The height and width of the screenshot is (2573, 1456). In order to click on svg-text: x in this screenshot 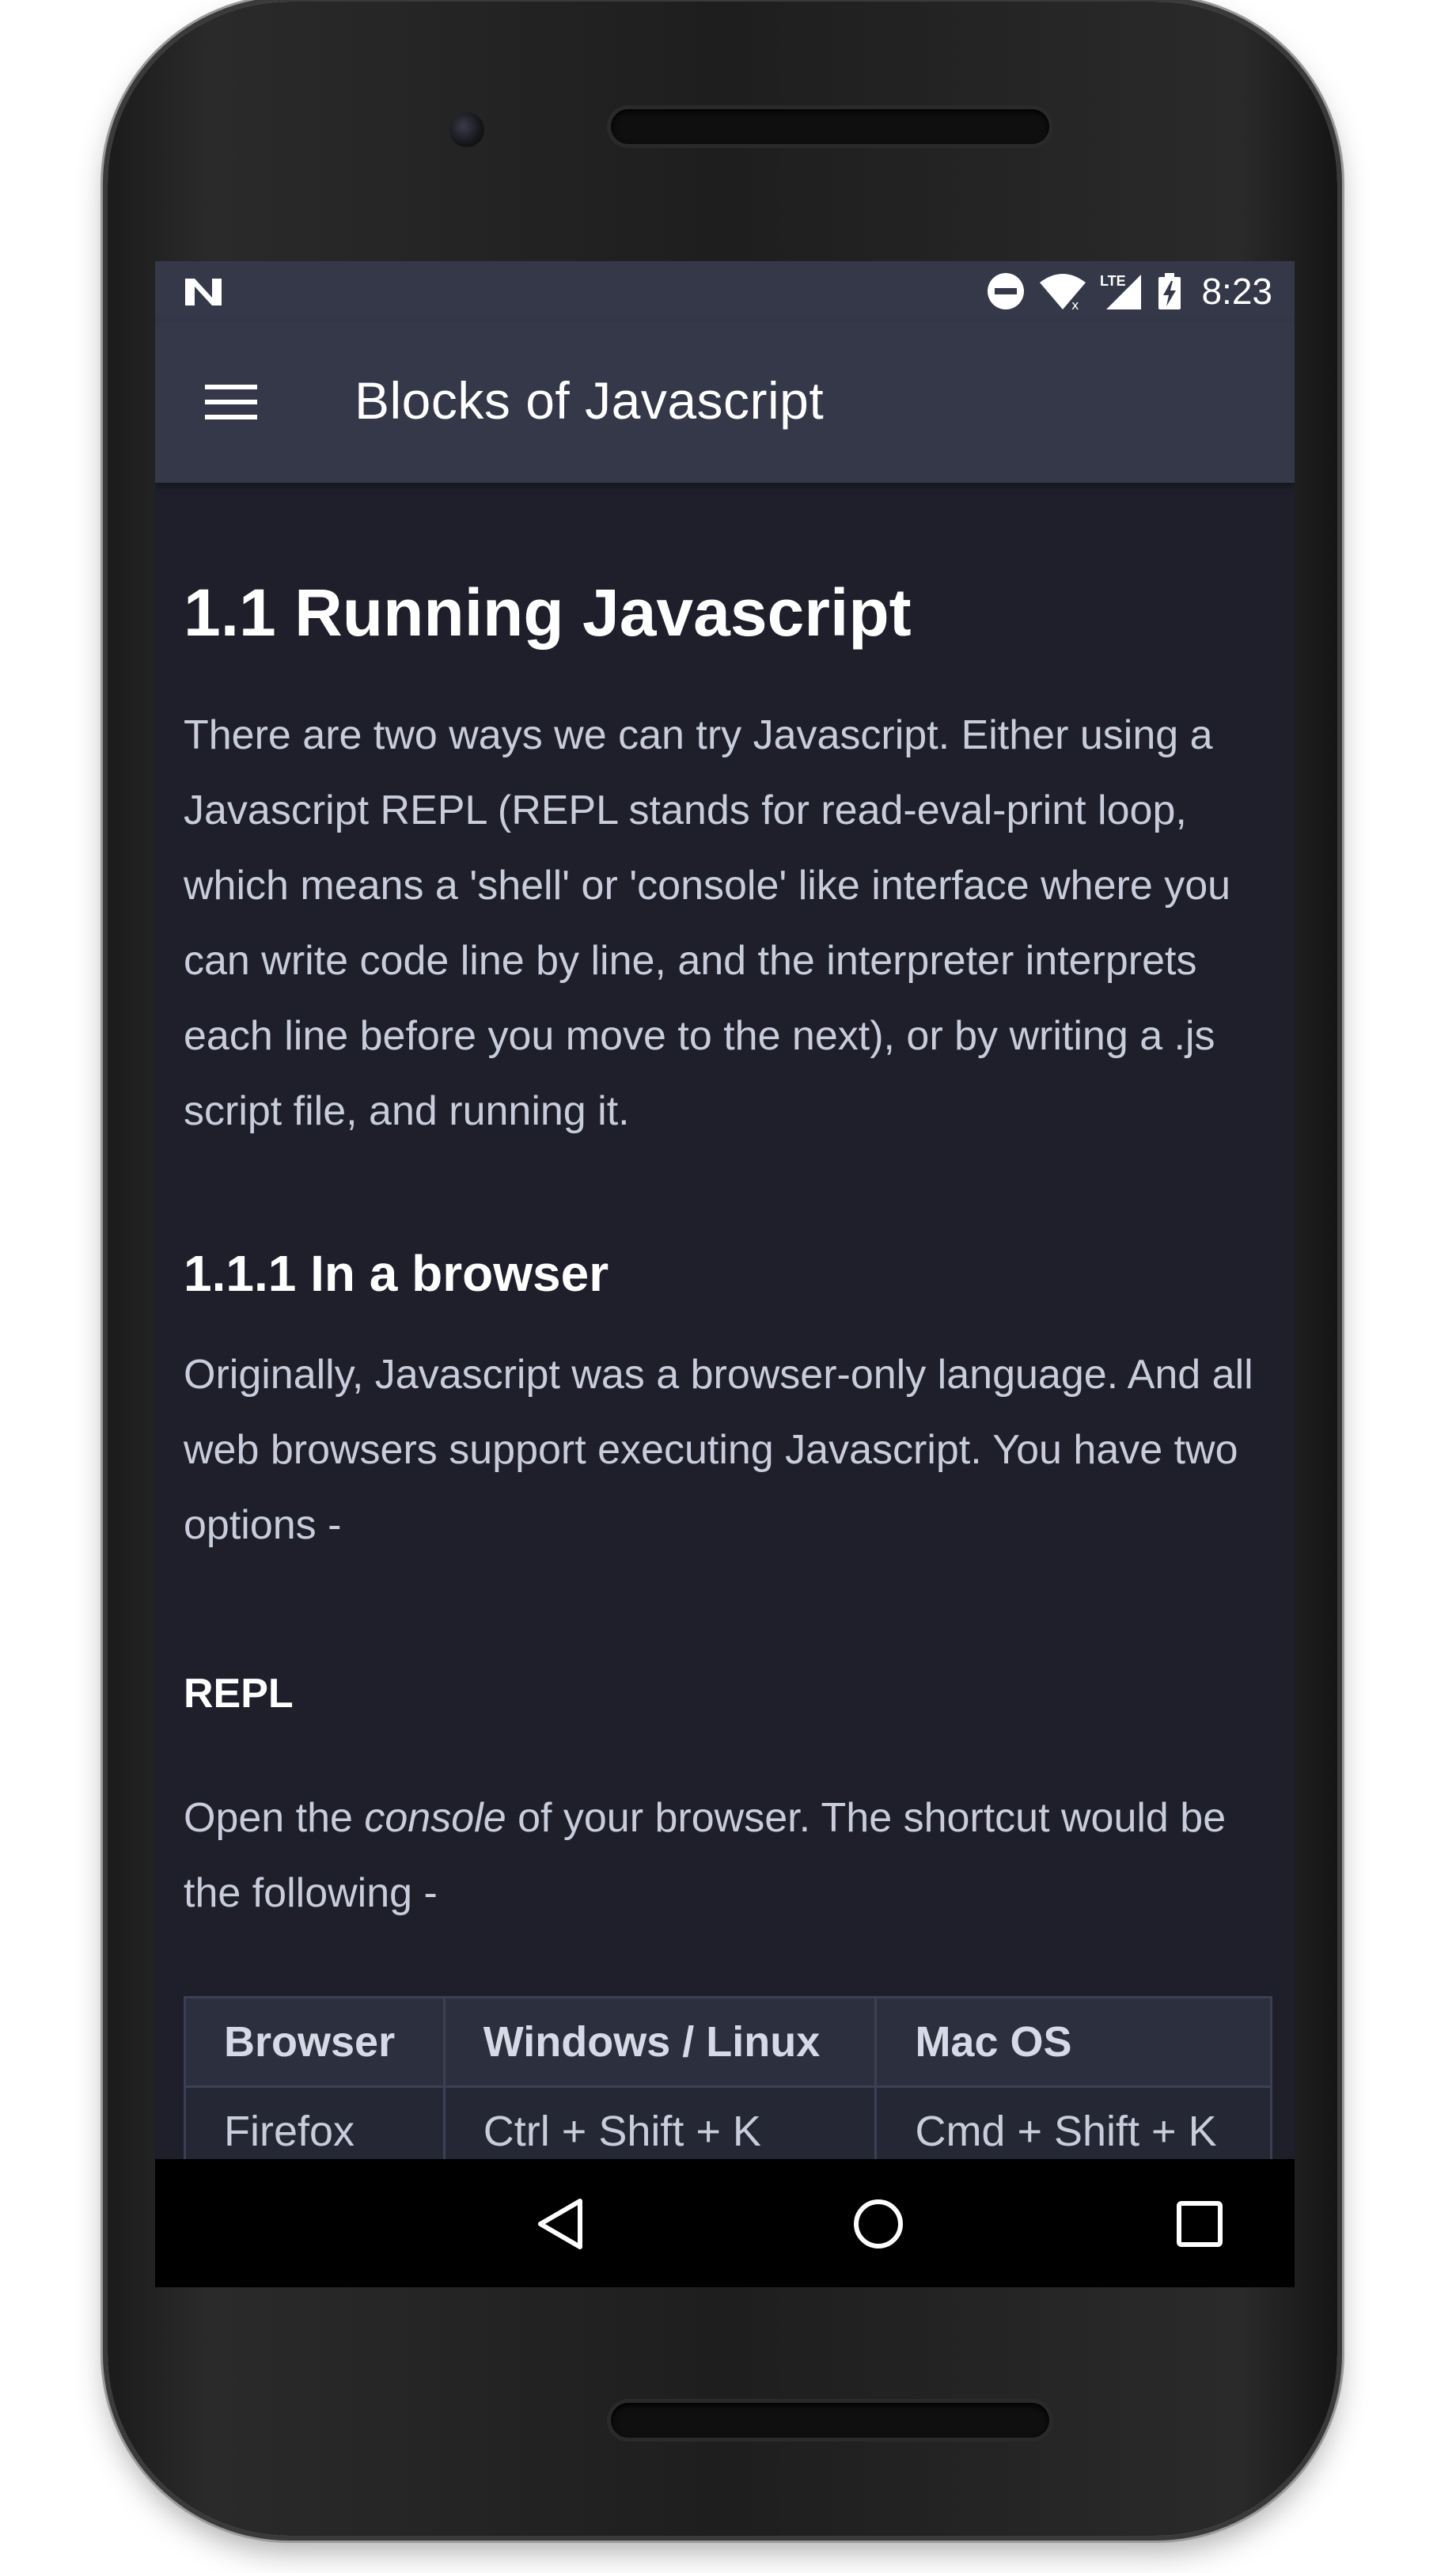, I will do `click(1075, 304)`.